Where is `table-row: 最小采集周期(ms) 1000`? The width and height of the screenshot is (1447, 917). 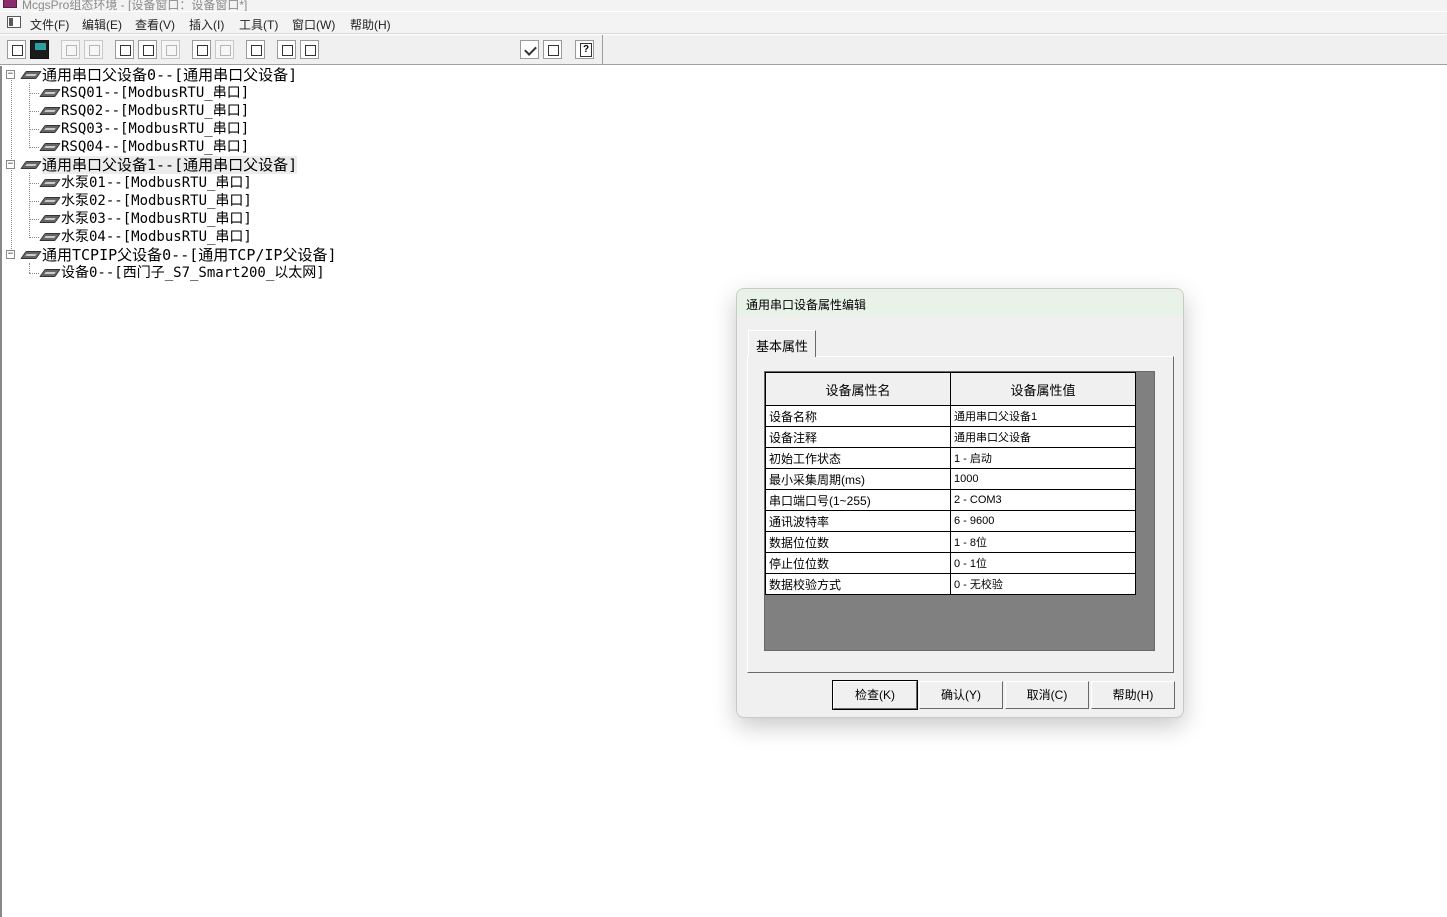
table-row: 最小采集周期(ms) 1000 is located at coordinates (950, 479).